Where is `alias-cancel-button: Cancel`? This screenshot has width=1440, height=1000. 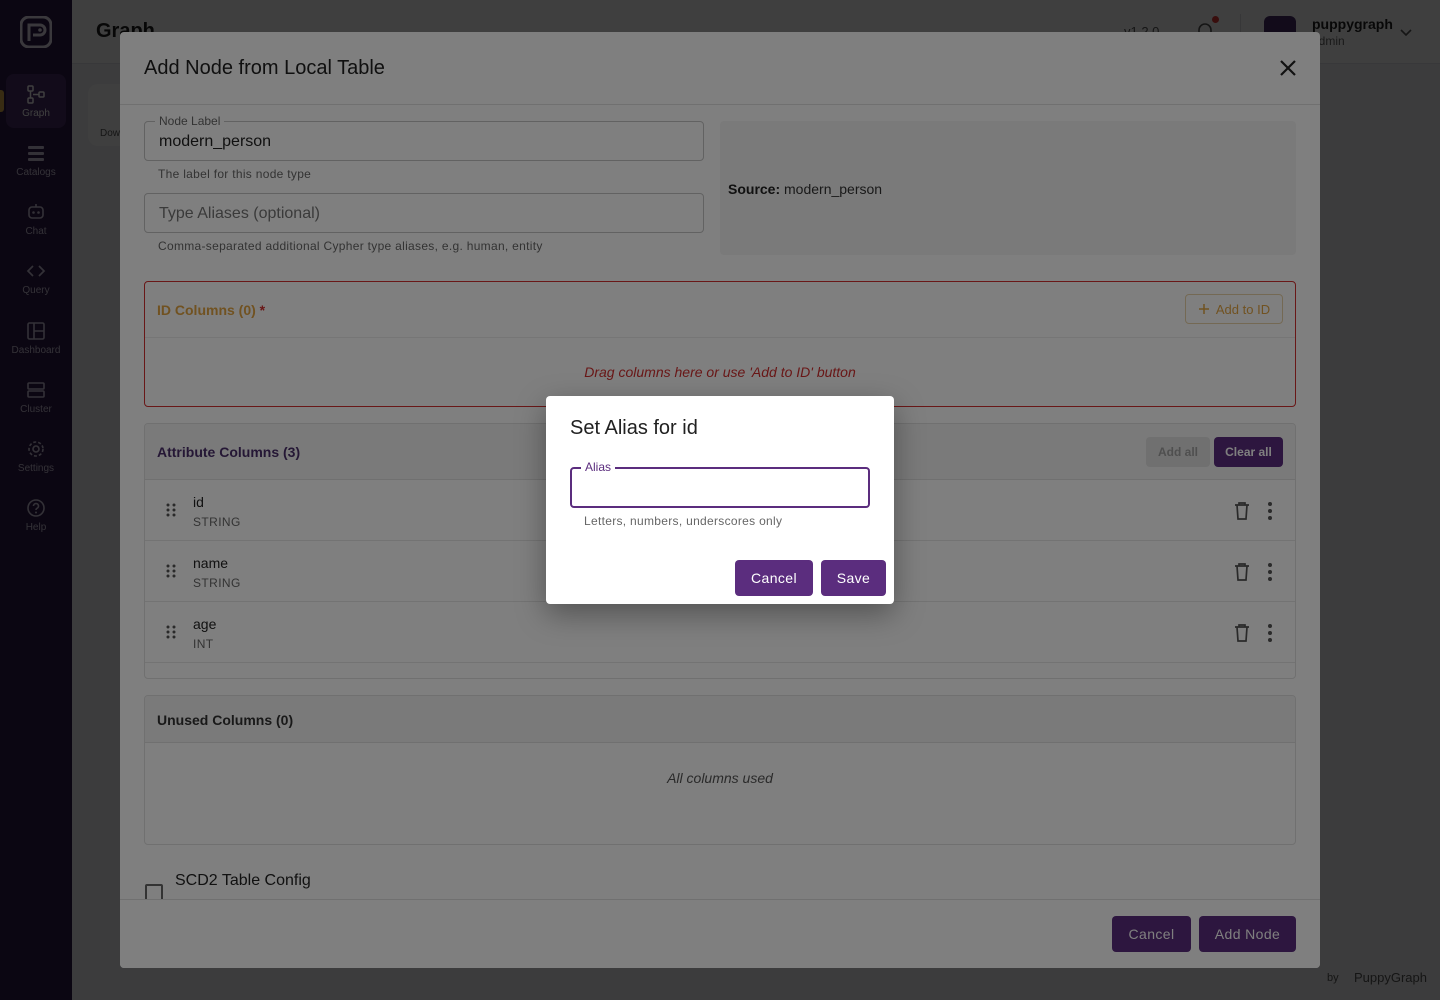 alias-cancel-button: Cancel is located at coordinates (774, 578).